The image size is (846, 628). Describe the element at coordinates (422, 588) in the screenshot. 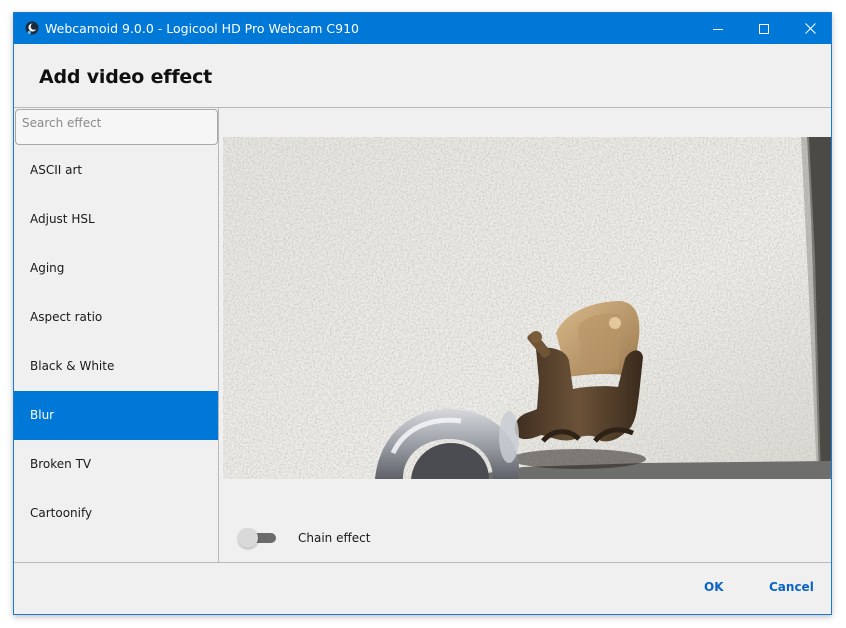

I see `dialog-footer: OK Cancel` at that location.